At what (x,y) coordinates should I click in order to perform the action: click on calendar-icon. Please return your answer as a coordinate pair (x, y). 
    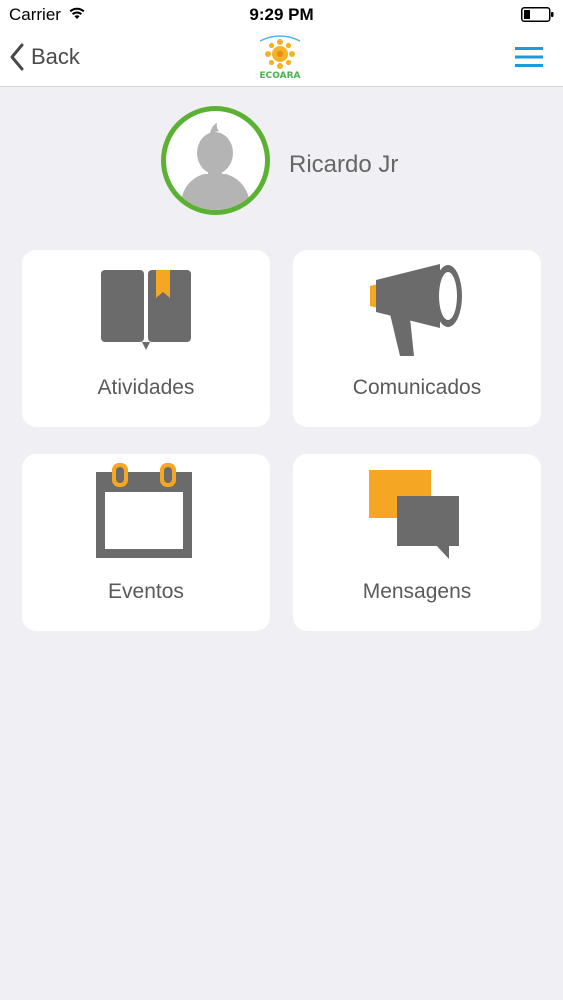
    Looking at the image, I should click on (144, 510).